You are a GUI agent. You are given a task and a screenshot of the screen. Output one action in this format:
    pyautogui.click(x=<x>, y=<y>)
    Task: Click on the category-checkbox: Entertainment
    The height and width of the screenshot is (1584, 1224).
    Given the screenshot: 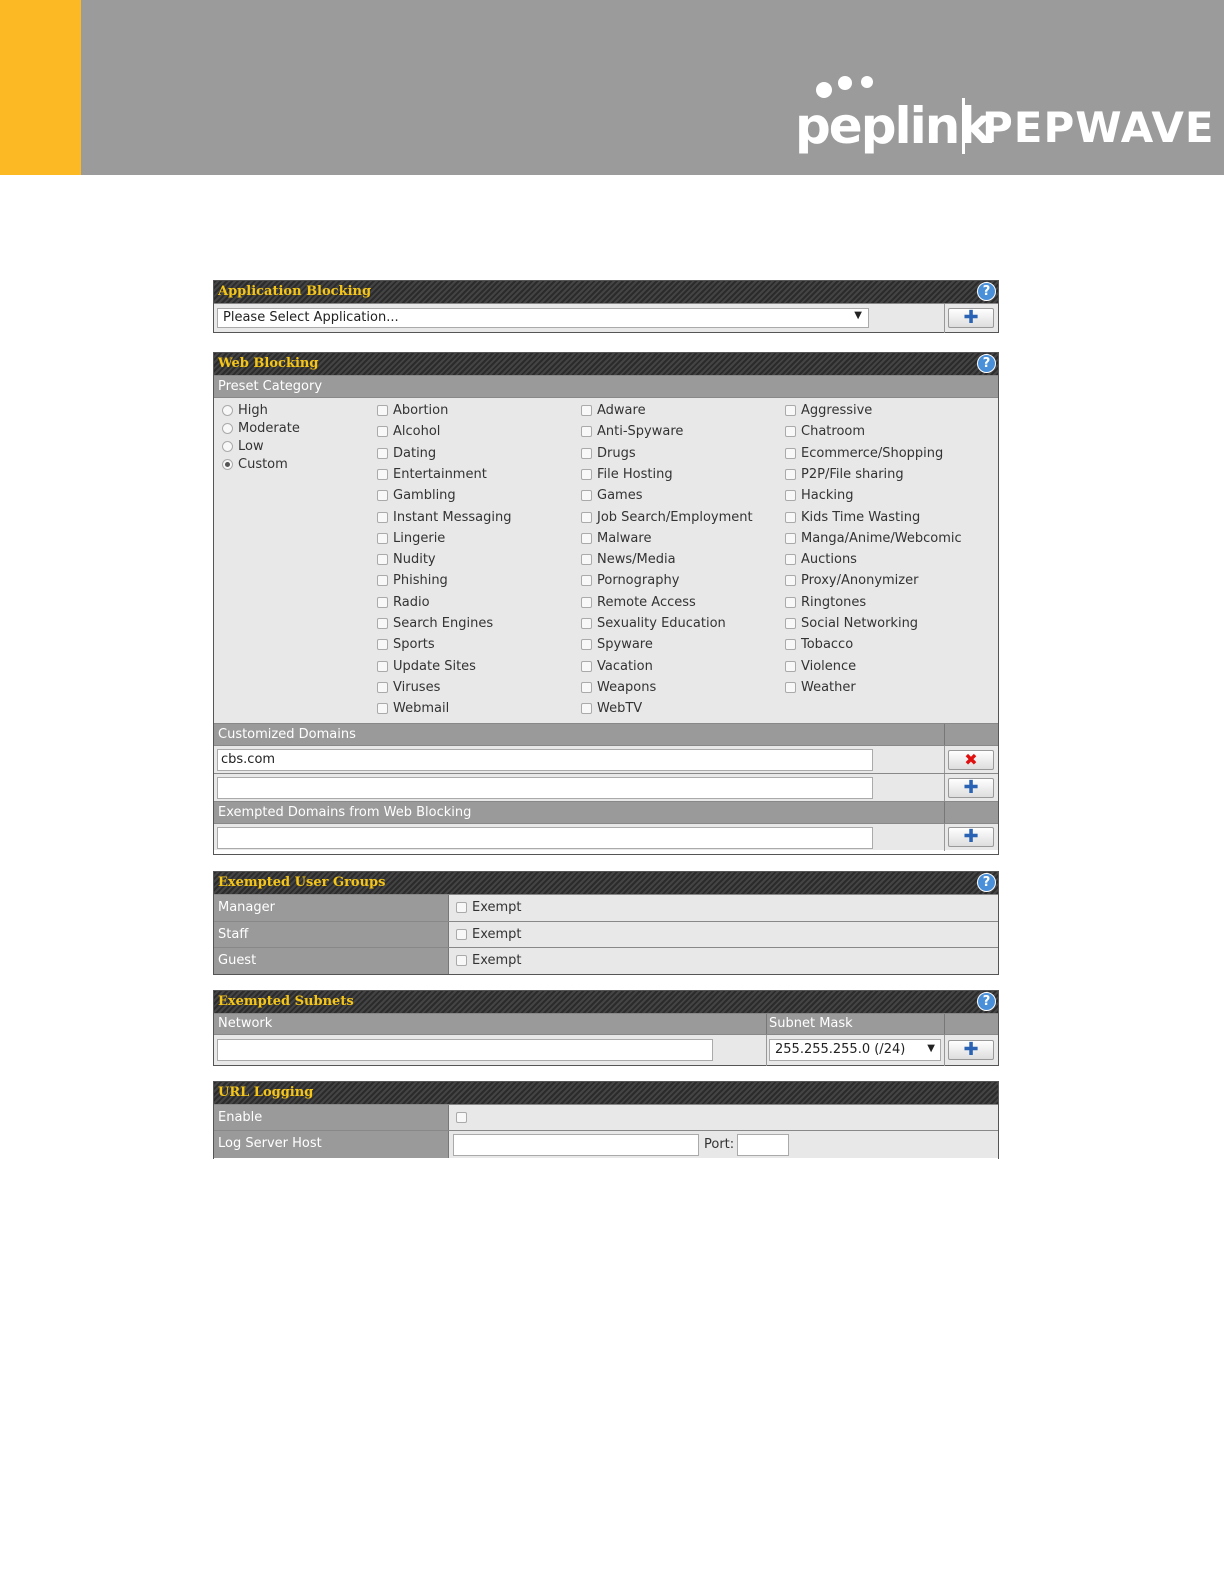 What is the action you would take?
    pyautogui.click(x=432, y=474)
    